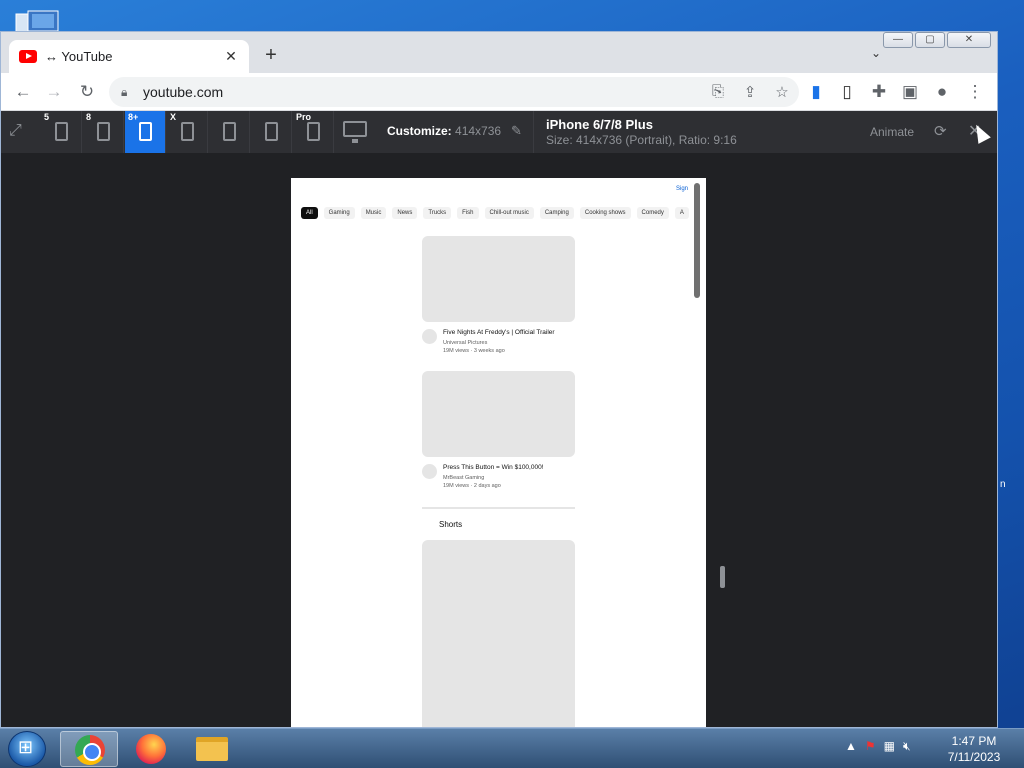 The height and width of the screenshot is (768, 1024). Describe the element at coordinates (892, 132) in the screenshot. I see `animate-toggle: Animate` at that location.